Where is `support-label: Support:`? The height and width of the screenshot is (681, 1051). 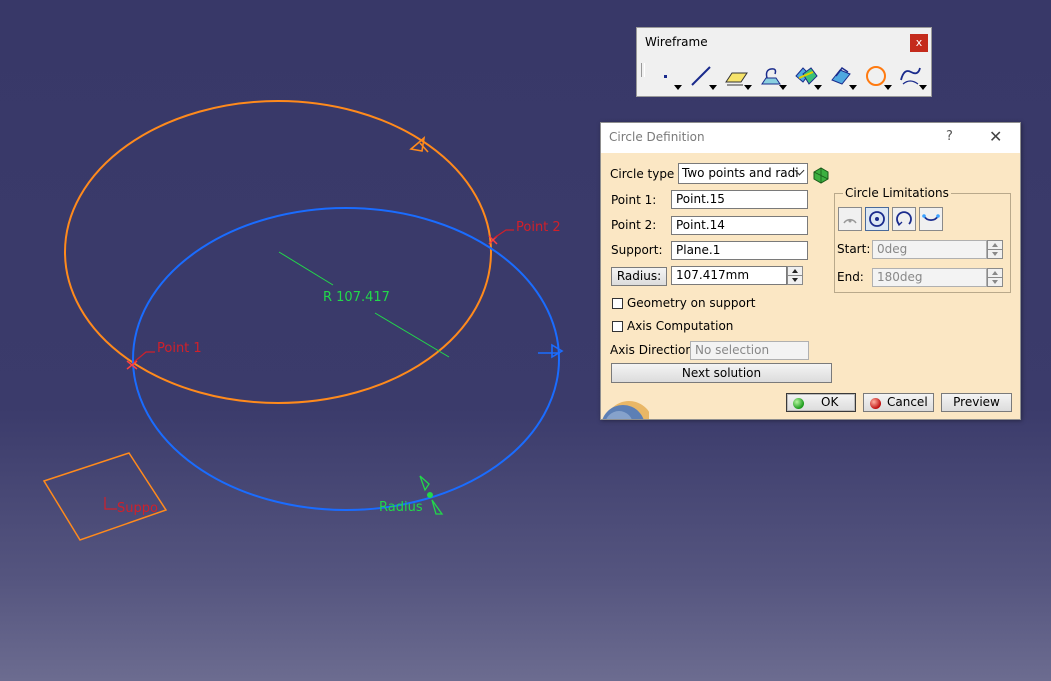 support-label: Support: is located at coordinates (637, 250).